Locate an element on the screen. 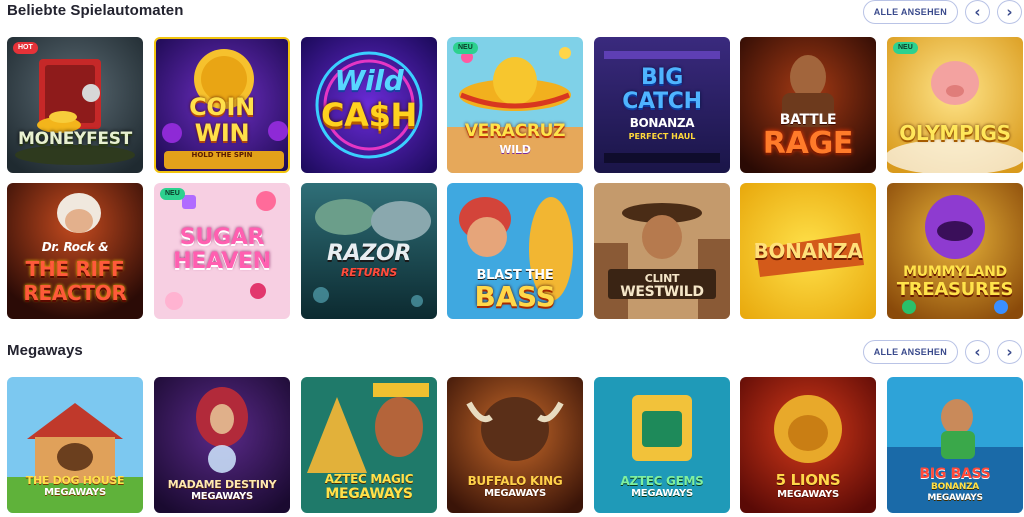 This screenshot has width=1024, height=517. game-tile-coin-win: COIN WIN HOLD THE SPIN is located at coordinates (222, 105).